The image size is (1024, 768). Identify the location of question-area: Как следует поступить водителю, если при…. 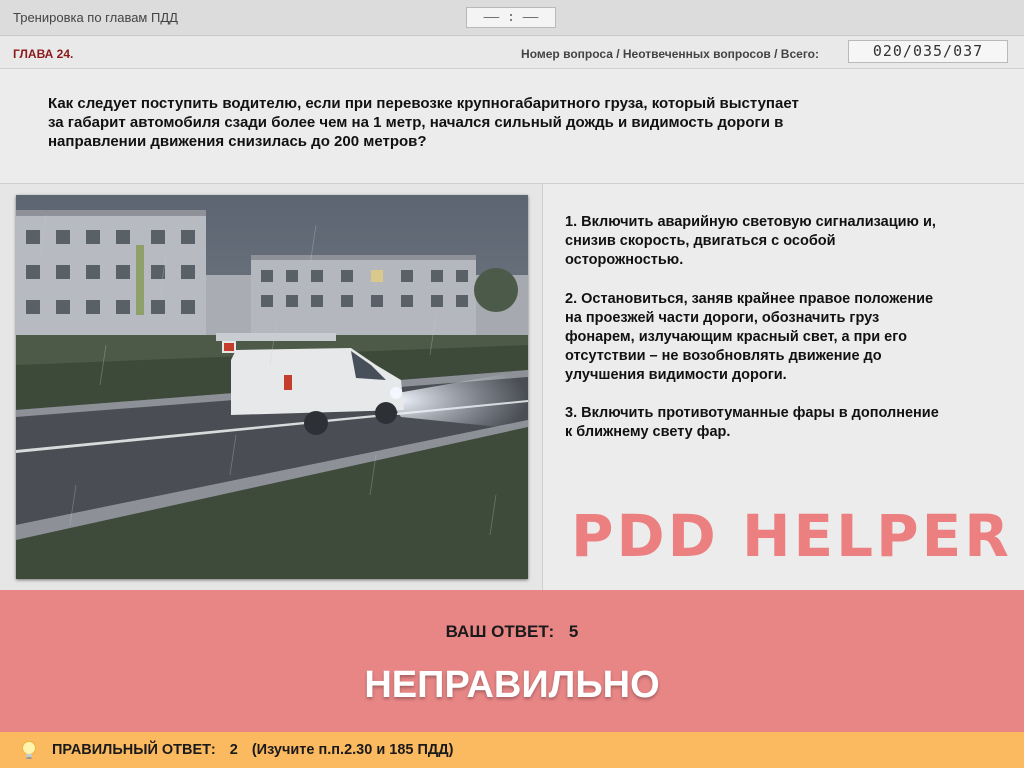
(512, 126).